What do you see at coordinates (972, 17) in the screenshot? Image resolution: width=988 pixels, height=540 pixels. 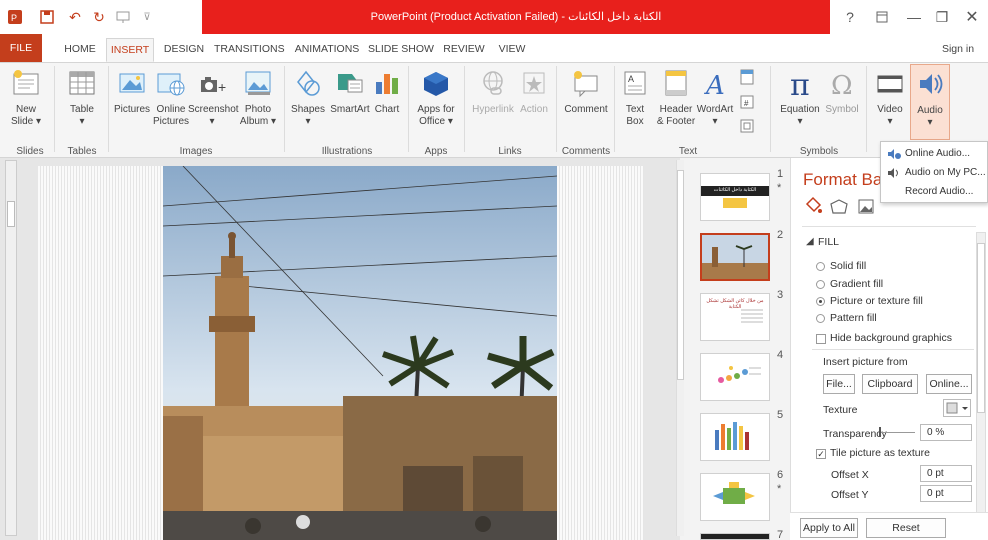 I see `close-icon: ✕` at bounding box center [972, 17].